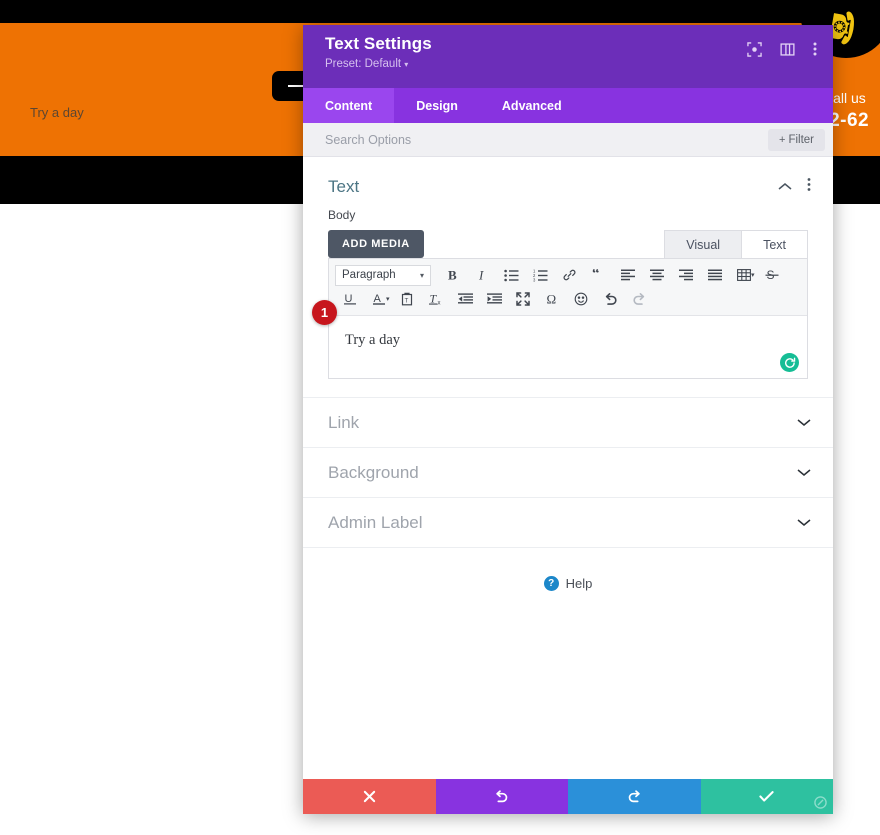  Describe the element at coordinates (534, 279) in the screenshot. I see `svg-text: 3` at that location.